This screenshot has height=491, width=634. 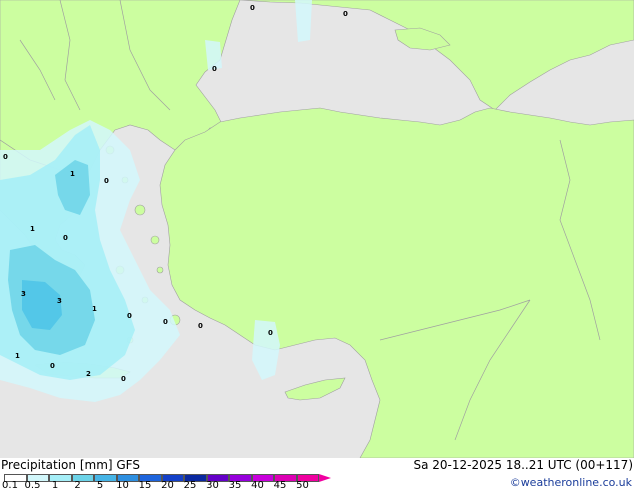 What do you see at coordinates (10, 485) in the screenshot?
I see `legend-tick-label: 0.1` at bounding box center [10, 485].